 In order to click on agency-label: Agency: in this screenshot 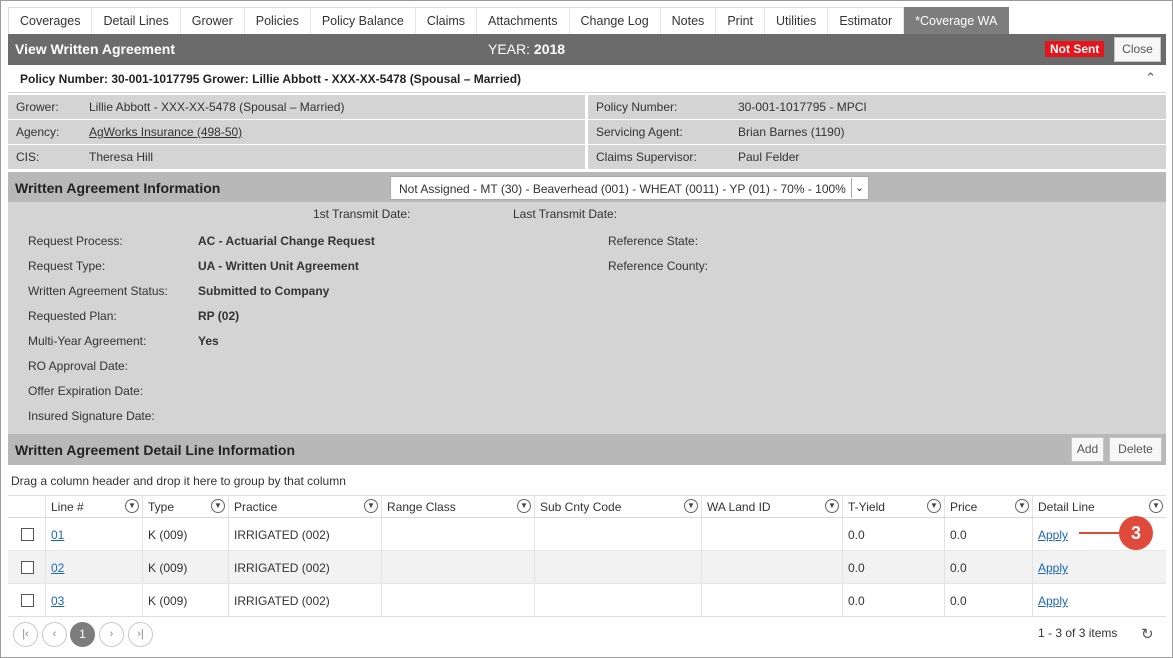, I will do `click(38, 132)`.